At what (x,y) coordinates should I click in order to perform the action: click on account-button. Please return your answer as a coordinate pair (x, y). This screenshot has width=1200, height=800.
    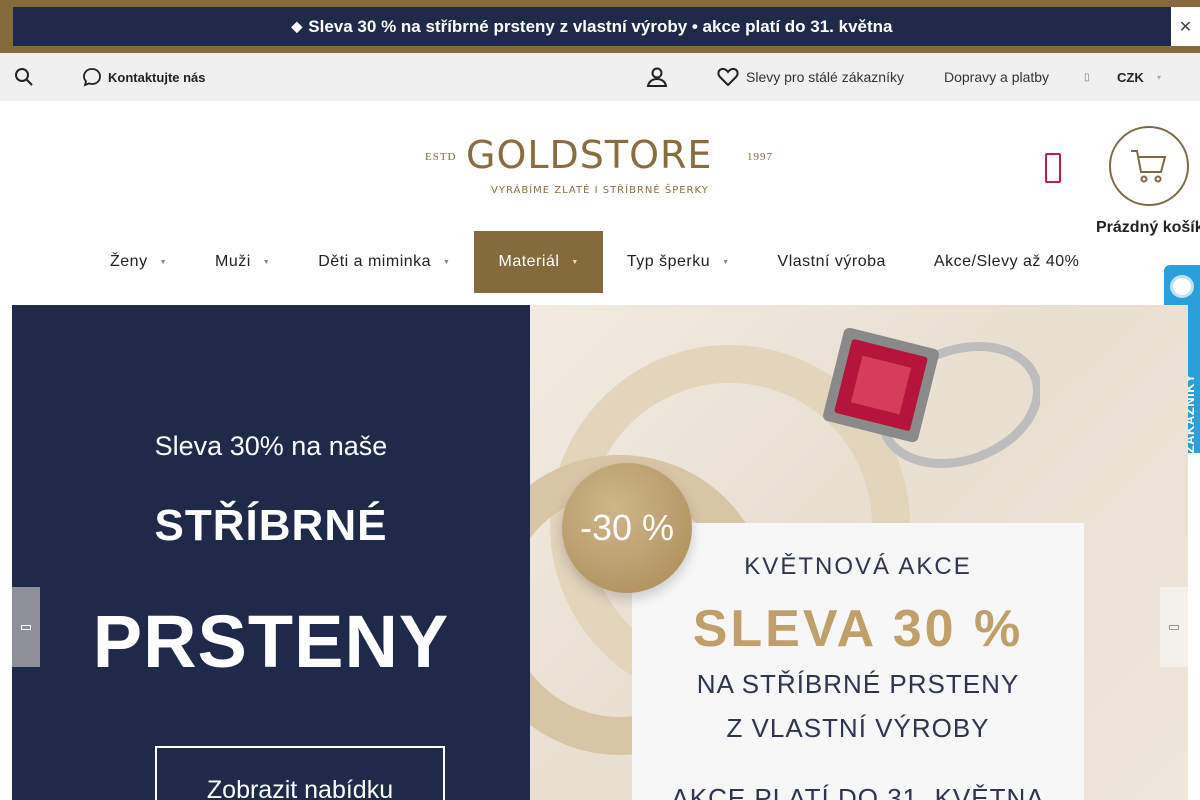
    Looking at the image, I should click on (657, 77).